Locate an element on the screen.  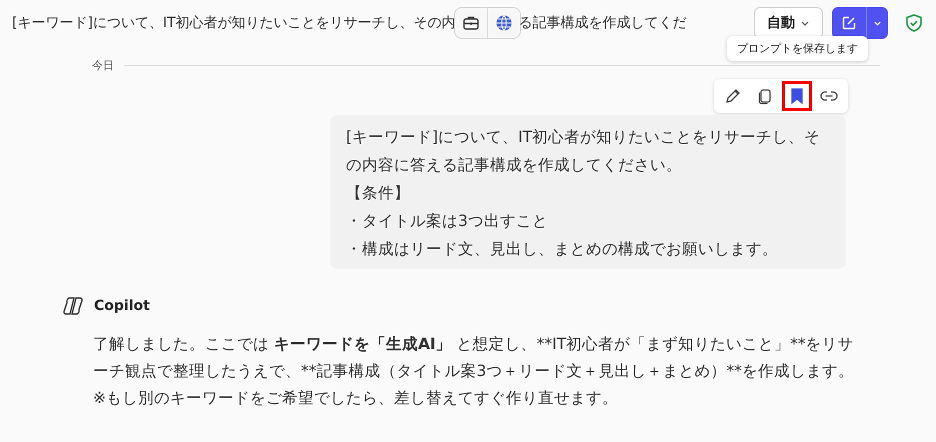
shield-icon is located at coordinates (914, 23).